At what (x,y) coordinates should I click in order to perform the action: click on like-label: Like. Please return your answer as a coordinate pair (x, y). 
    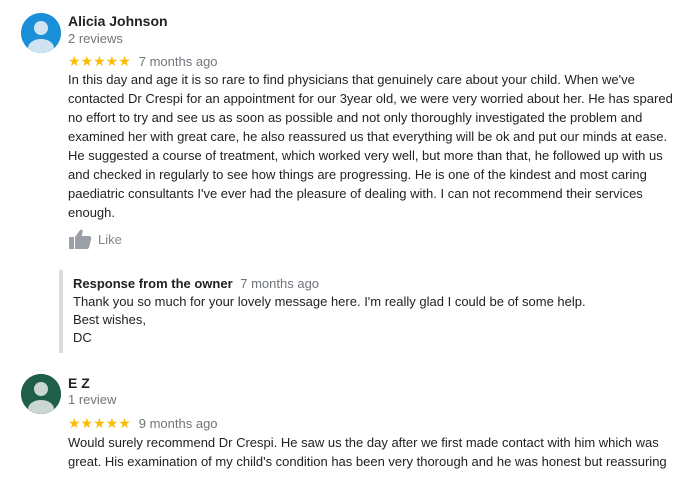
    Looking at the image, I should click on (110, 239).